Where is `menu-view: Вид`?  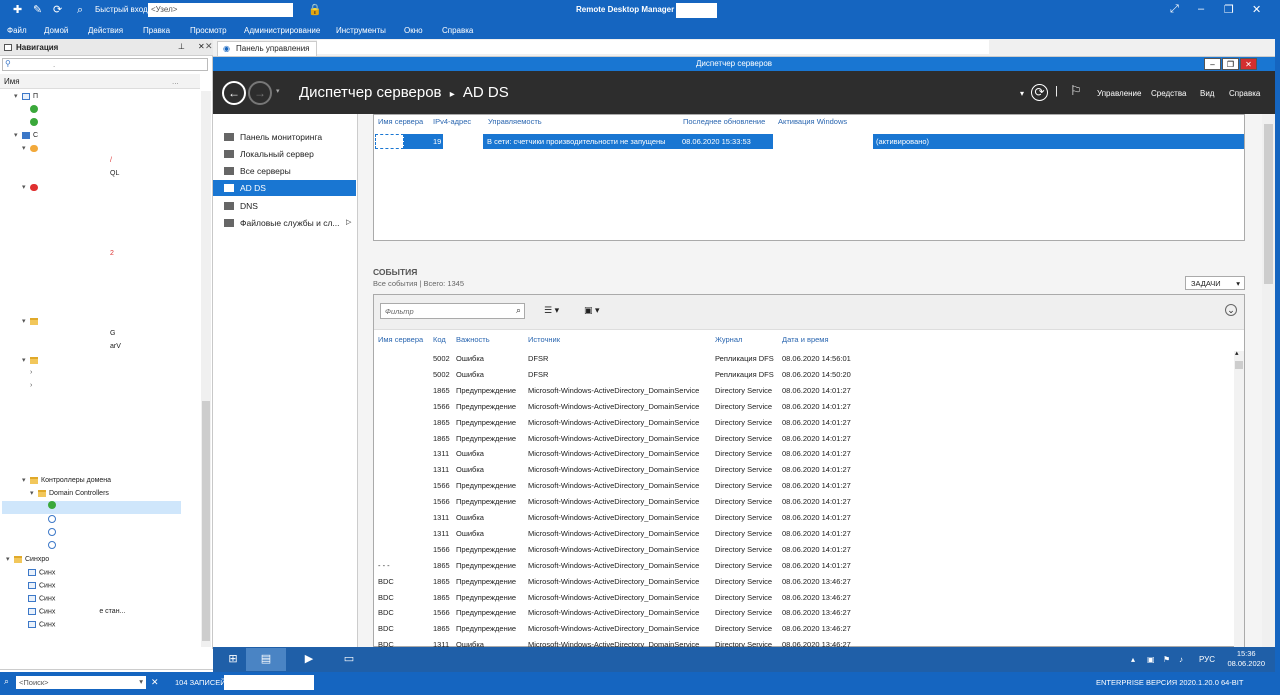
menu-view: Вид is located at coordinates (1207, 93).